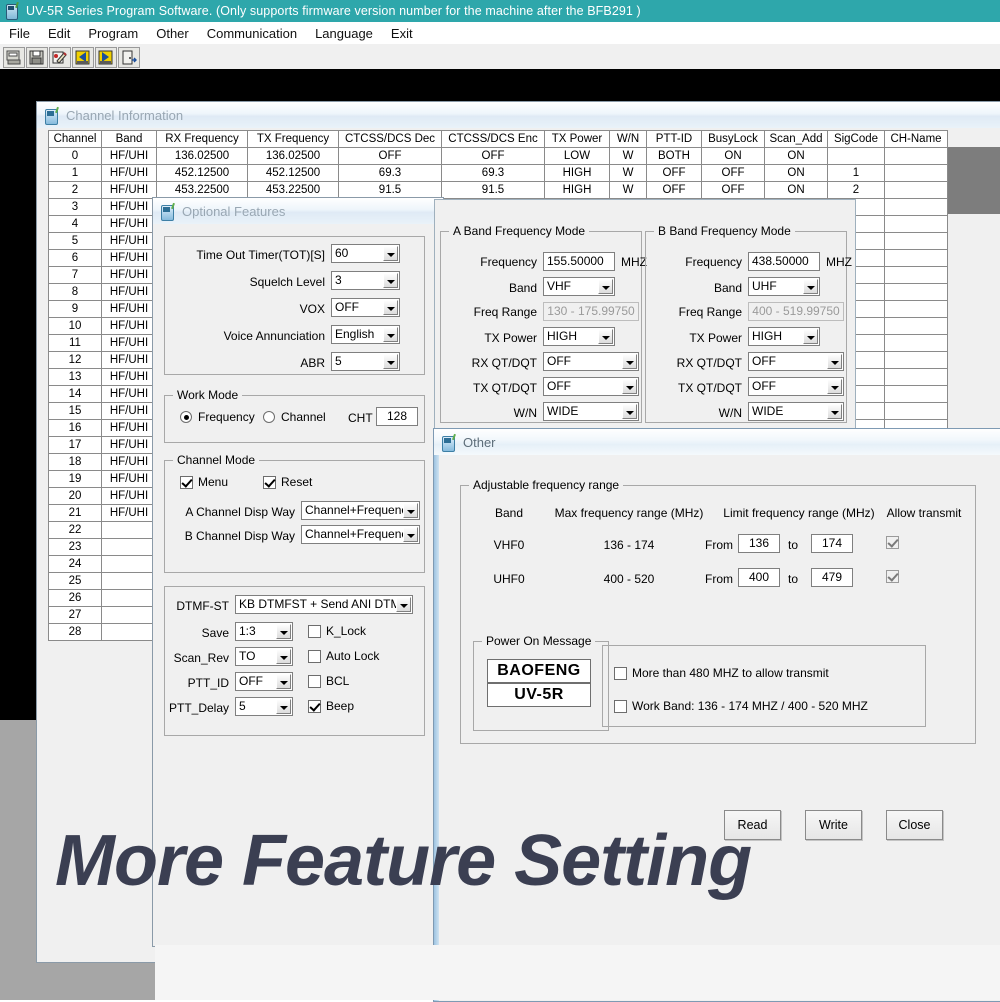 This screenshot has height=1002, width=1000. I want to click on menu-language: Language, so click(344, 33).